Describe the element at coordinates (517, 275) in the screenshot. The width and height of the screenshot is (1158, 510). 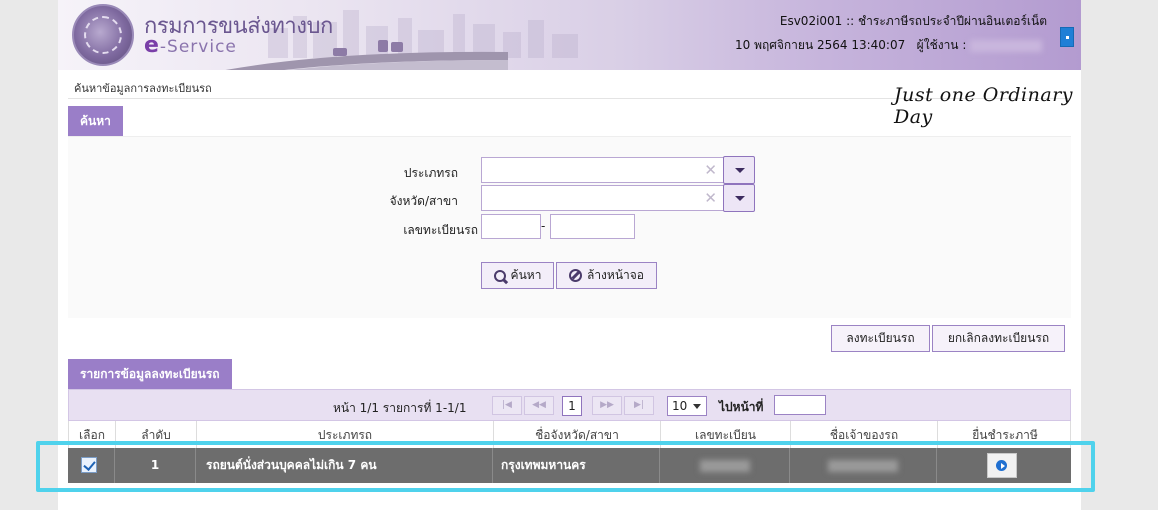
I see `search-button: ค้นหา` at that location.